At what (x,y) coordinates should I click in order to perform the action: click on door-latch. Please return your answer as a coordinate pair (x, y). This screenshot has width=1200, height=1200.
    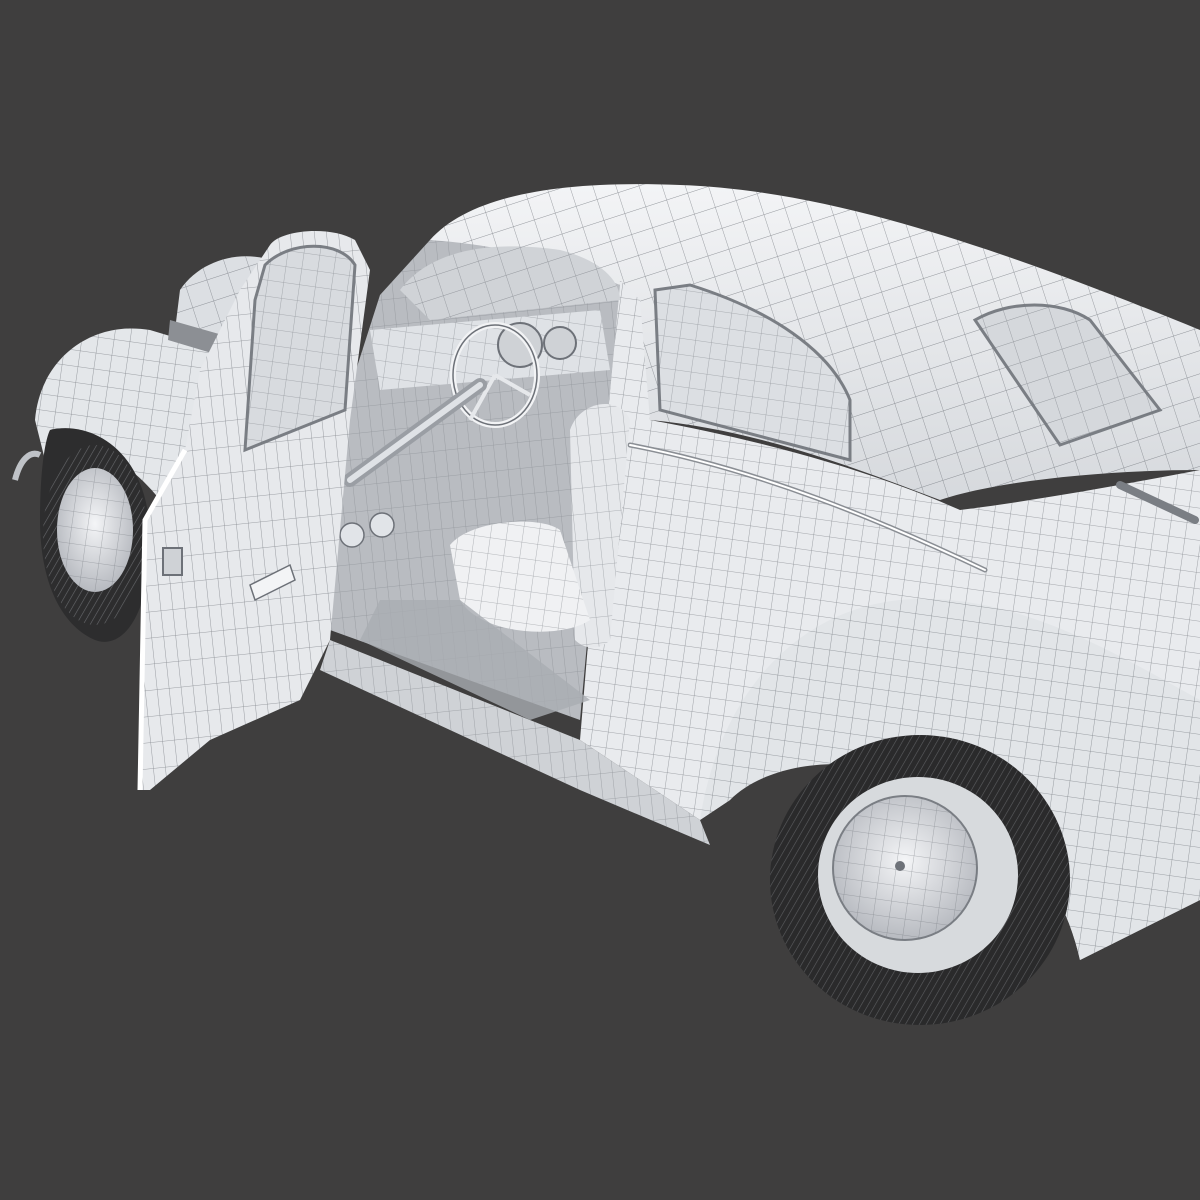
    Looking at the image, I should click on (172, 561).